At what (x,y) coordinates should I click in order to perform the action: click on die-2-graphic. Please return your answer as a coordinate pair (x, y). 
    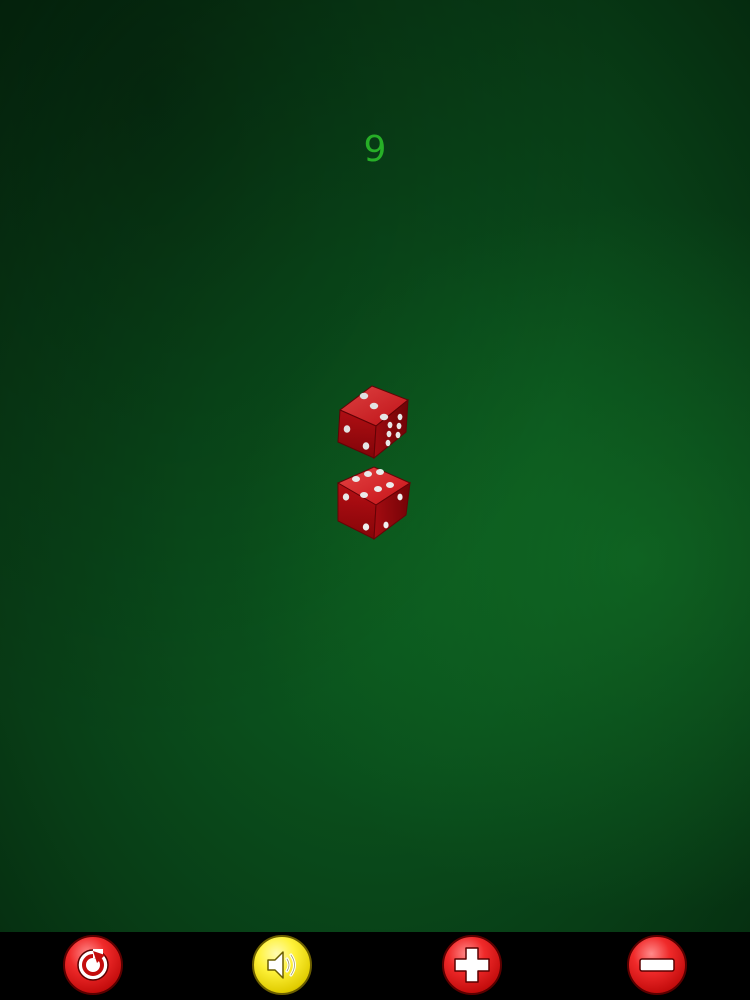
    Looking at the image, I should click on (374, 503).